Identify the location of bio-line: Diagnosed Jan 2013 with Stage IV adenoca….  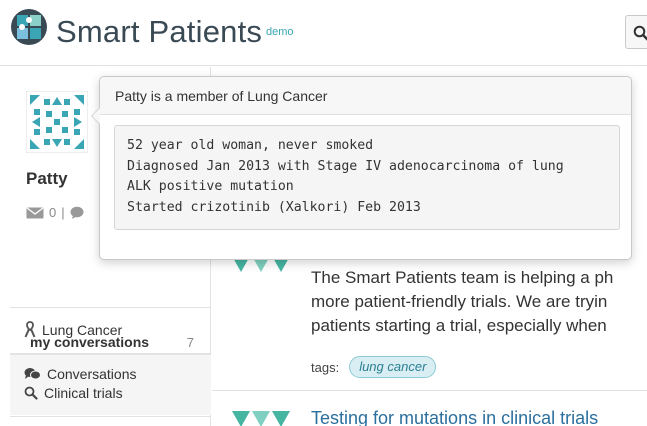
(345, 166).